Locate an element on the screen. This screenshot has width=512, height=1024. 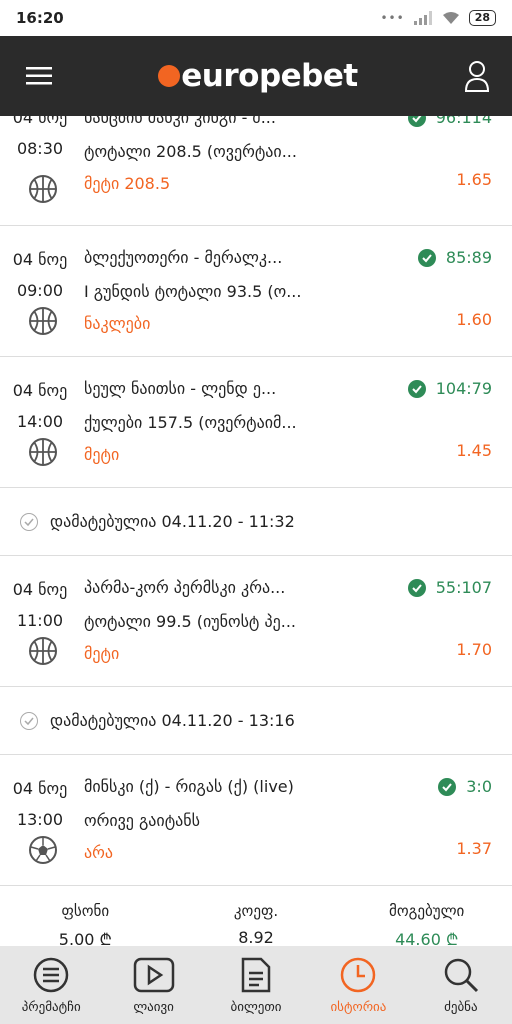
nav-label: ძებნა is located at coordinates (461, 1007).